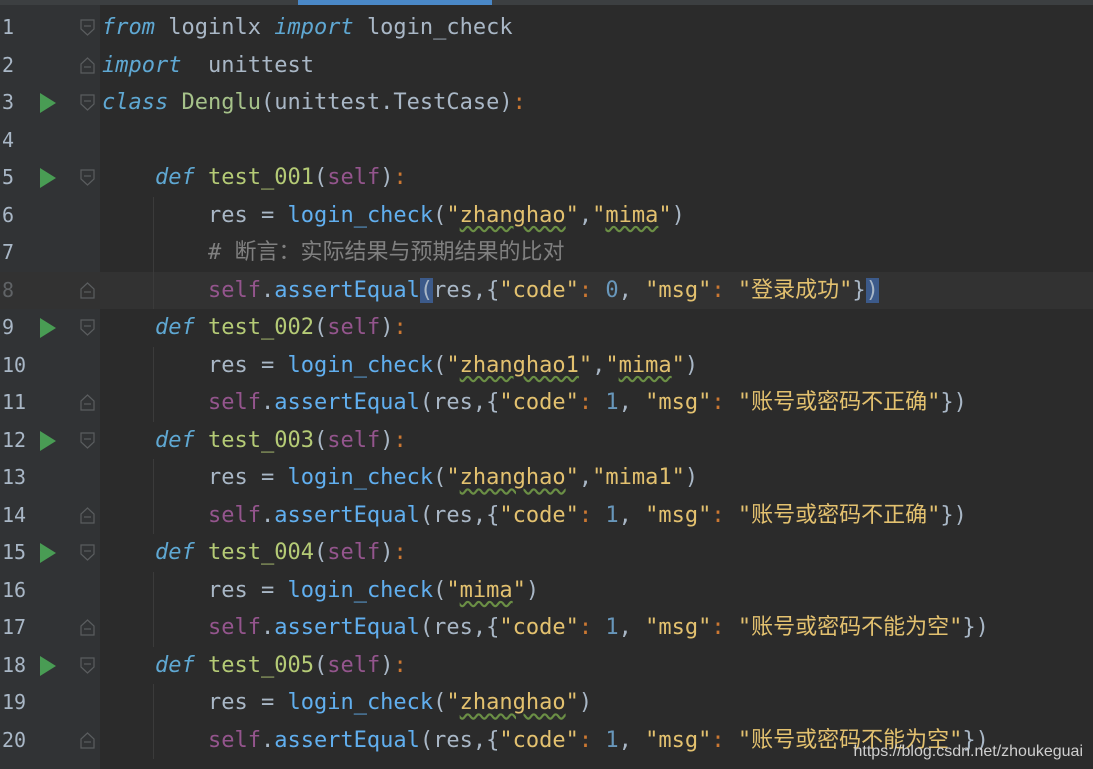  Describe the element at coordinates (280, 177) in the screenshot. I see `code-text: def test_001(self):` at that location.